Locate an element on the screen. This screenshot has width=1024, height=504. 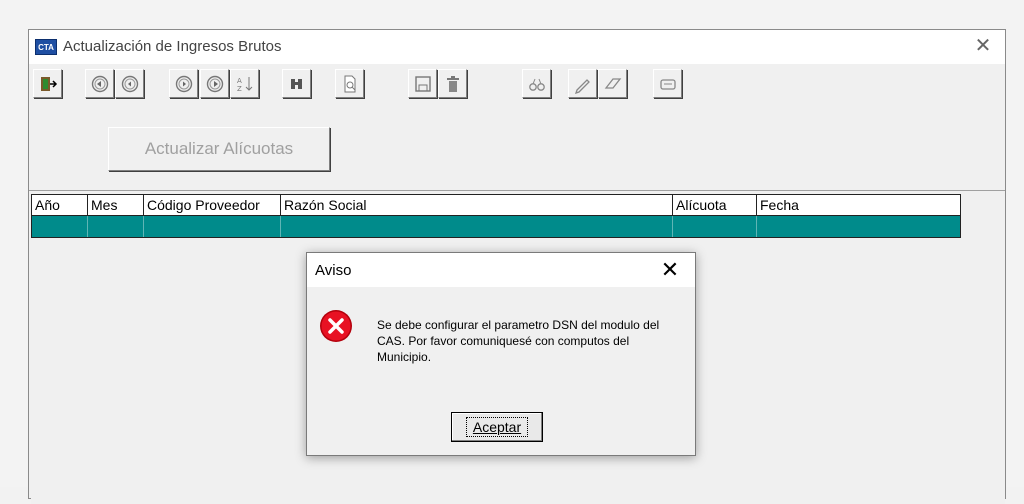
window-titlebar: CTA Actualización de Ingresos Brutos ✕ is located at coordinates (517, 47).